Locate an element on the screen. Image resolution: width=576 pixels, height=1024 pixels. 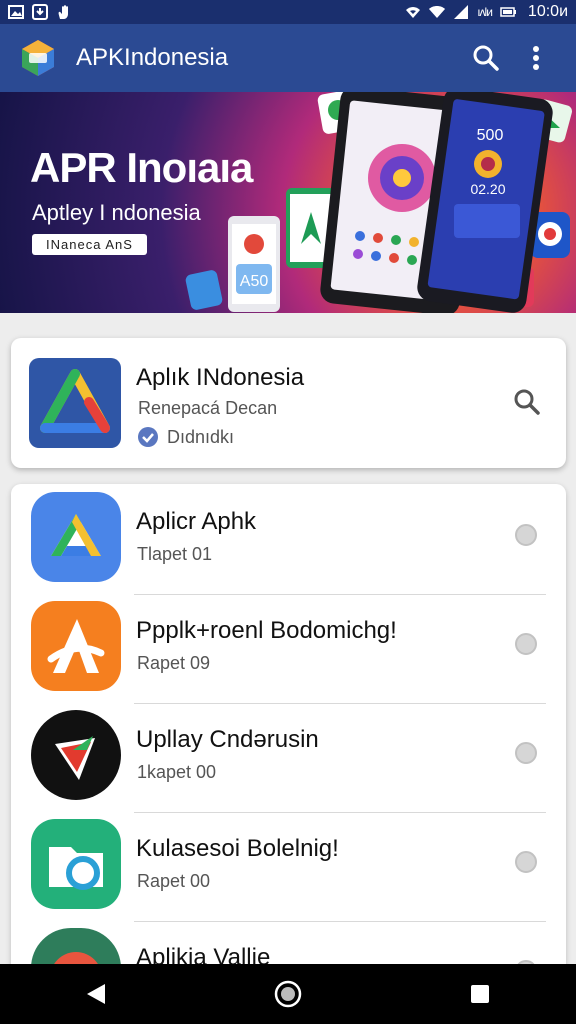
drive-triangle-icon is located at coordinates (75, 403).